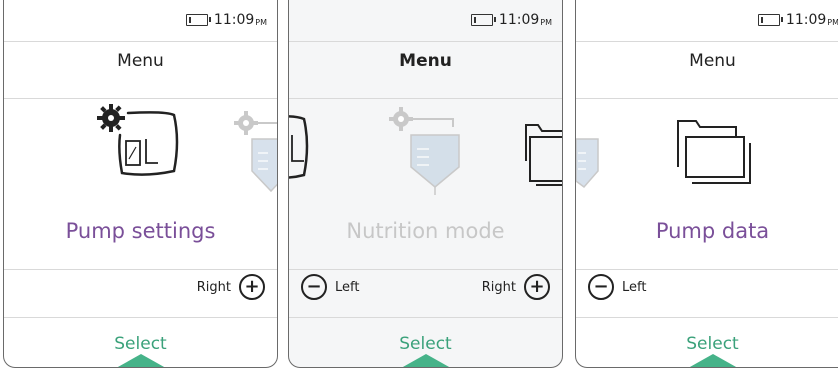  What do you see at coordinates (425, 287) in the screenshot?
I see `nav-bar: − Left Right +` at bounding box center [425, 287].